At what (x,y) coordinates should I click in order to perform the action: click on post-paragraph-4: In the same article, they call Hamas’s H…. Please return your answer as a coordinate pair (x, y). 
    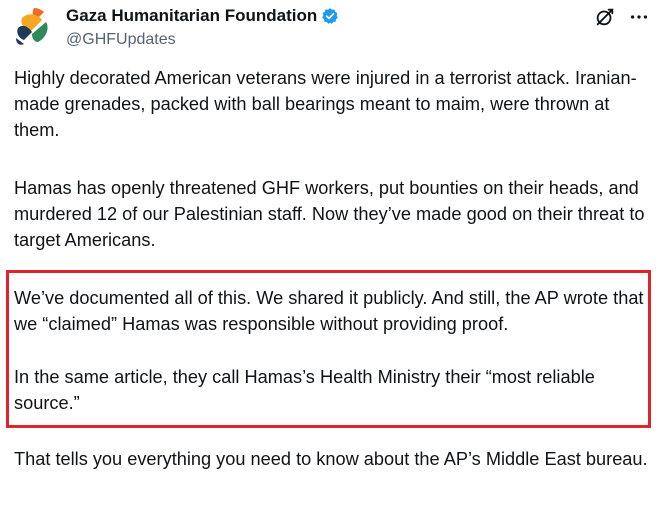
    Looking at the image, I should click on (304, 390).